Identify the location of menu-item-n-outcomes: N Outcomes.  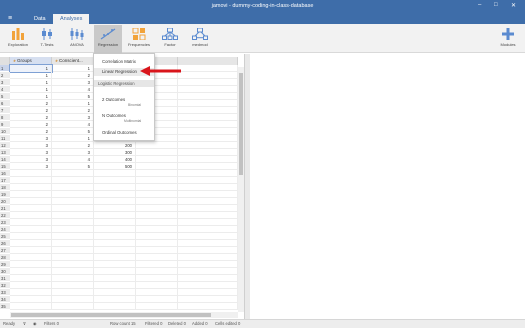
(124, 115).